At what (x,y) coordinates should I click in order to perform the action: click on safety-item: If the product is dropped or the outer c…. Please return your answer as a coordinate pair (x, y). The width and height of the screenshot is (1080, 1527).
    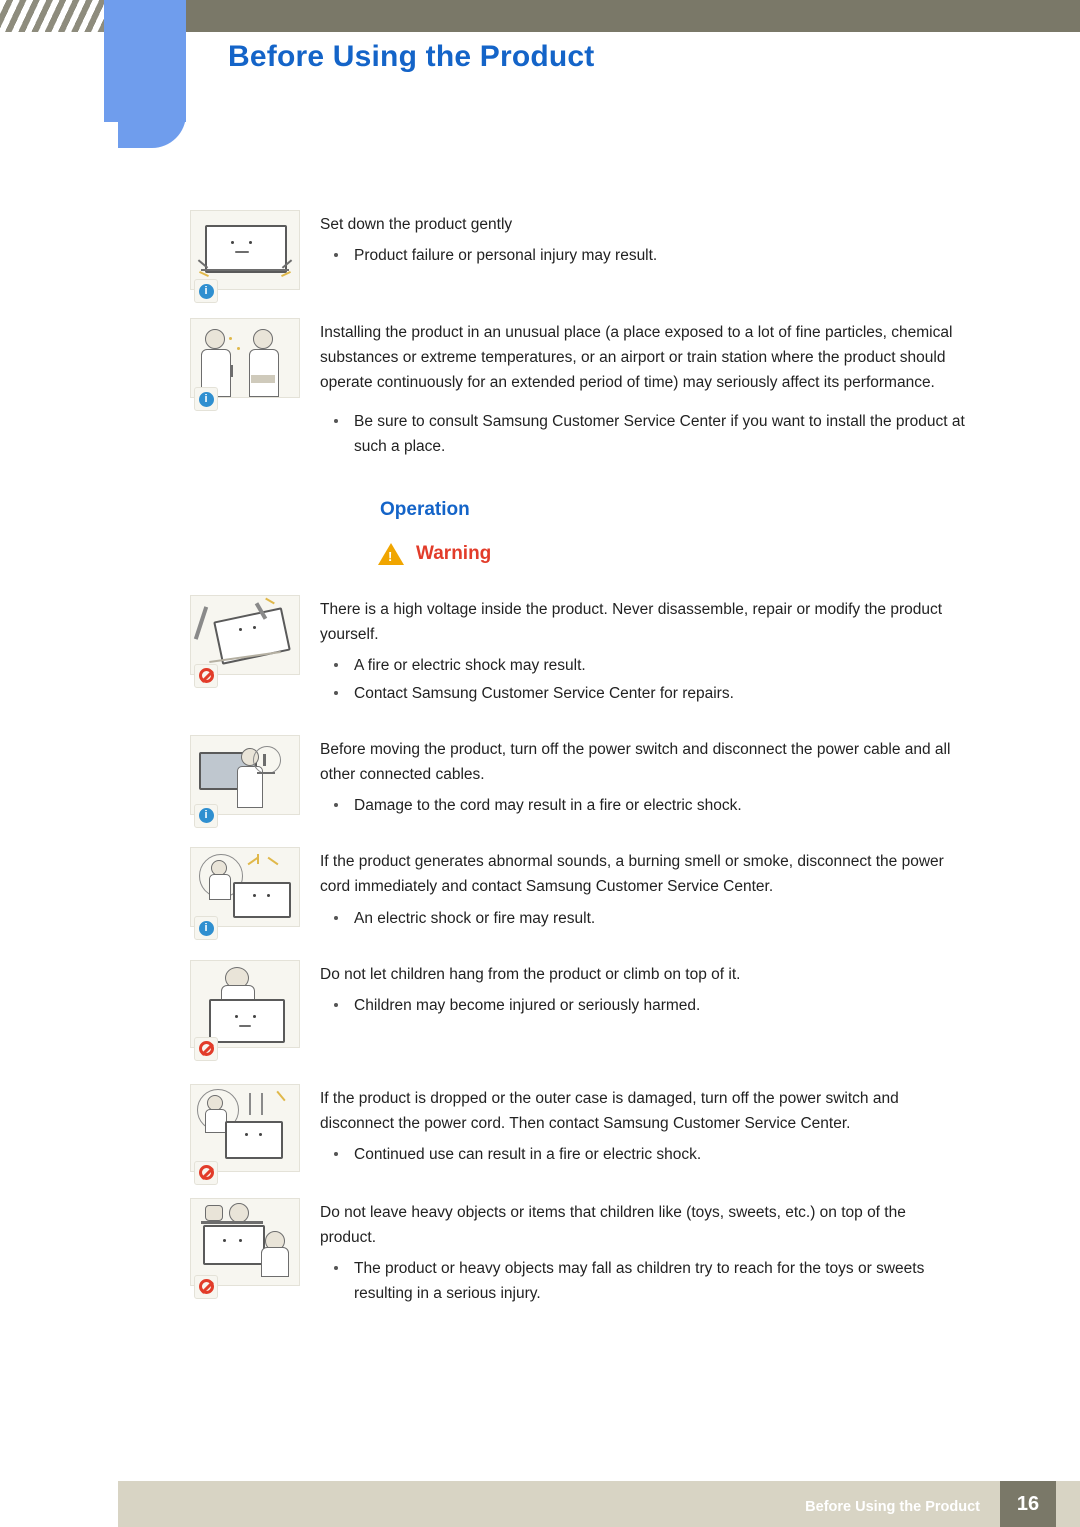
    Looking at the image, I should click on (540, 1134).